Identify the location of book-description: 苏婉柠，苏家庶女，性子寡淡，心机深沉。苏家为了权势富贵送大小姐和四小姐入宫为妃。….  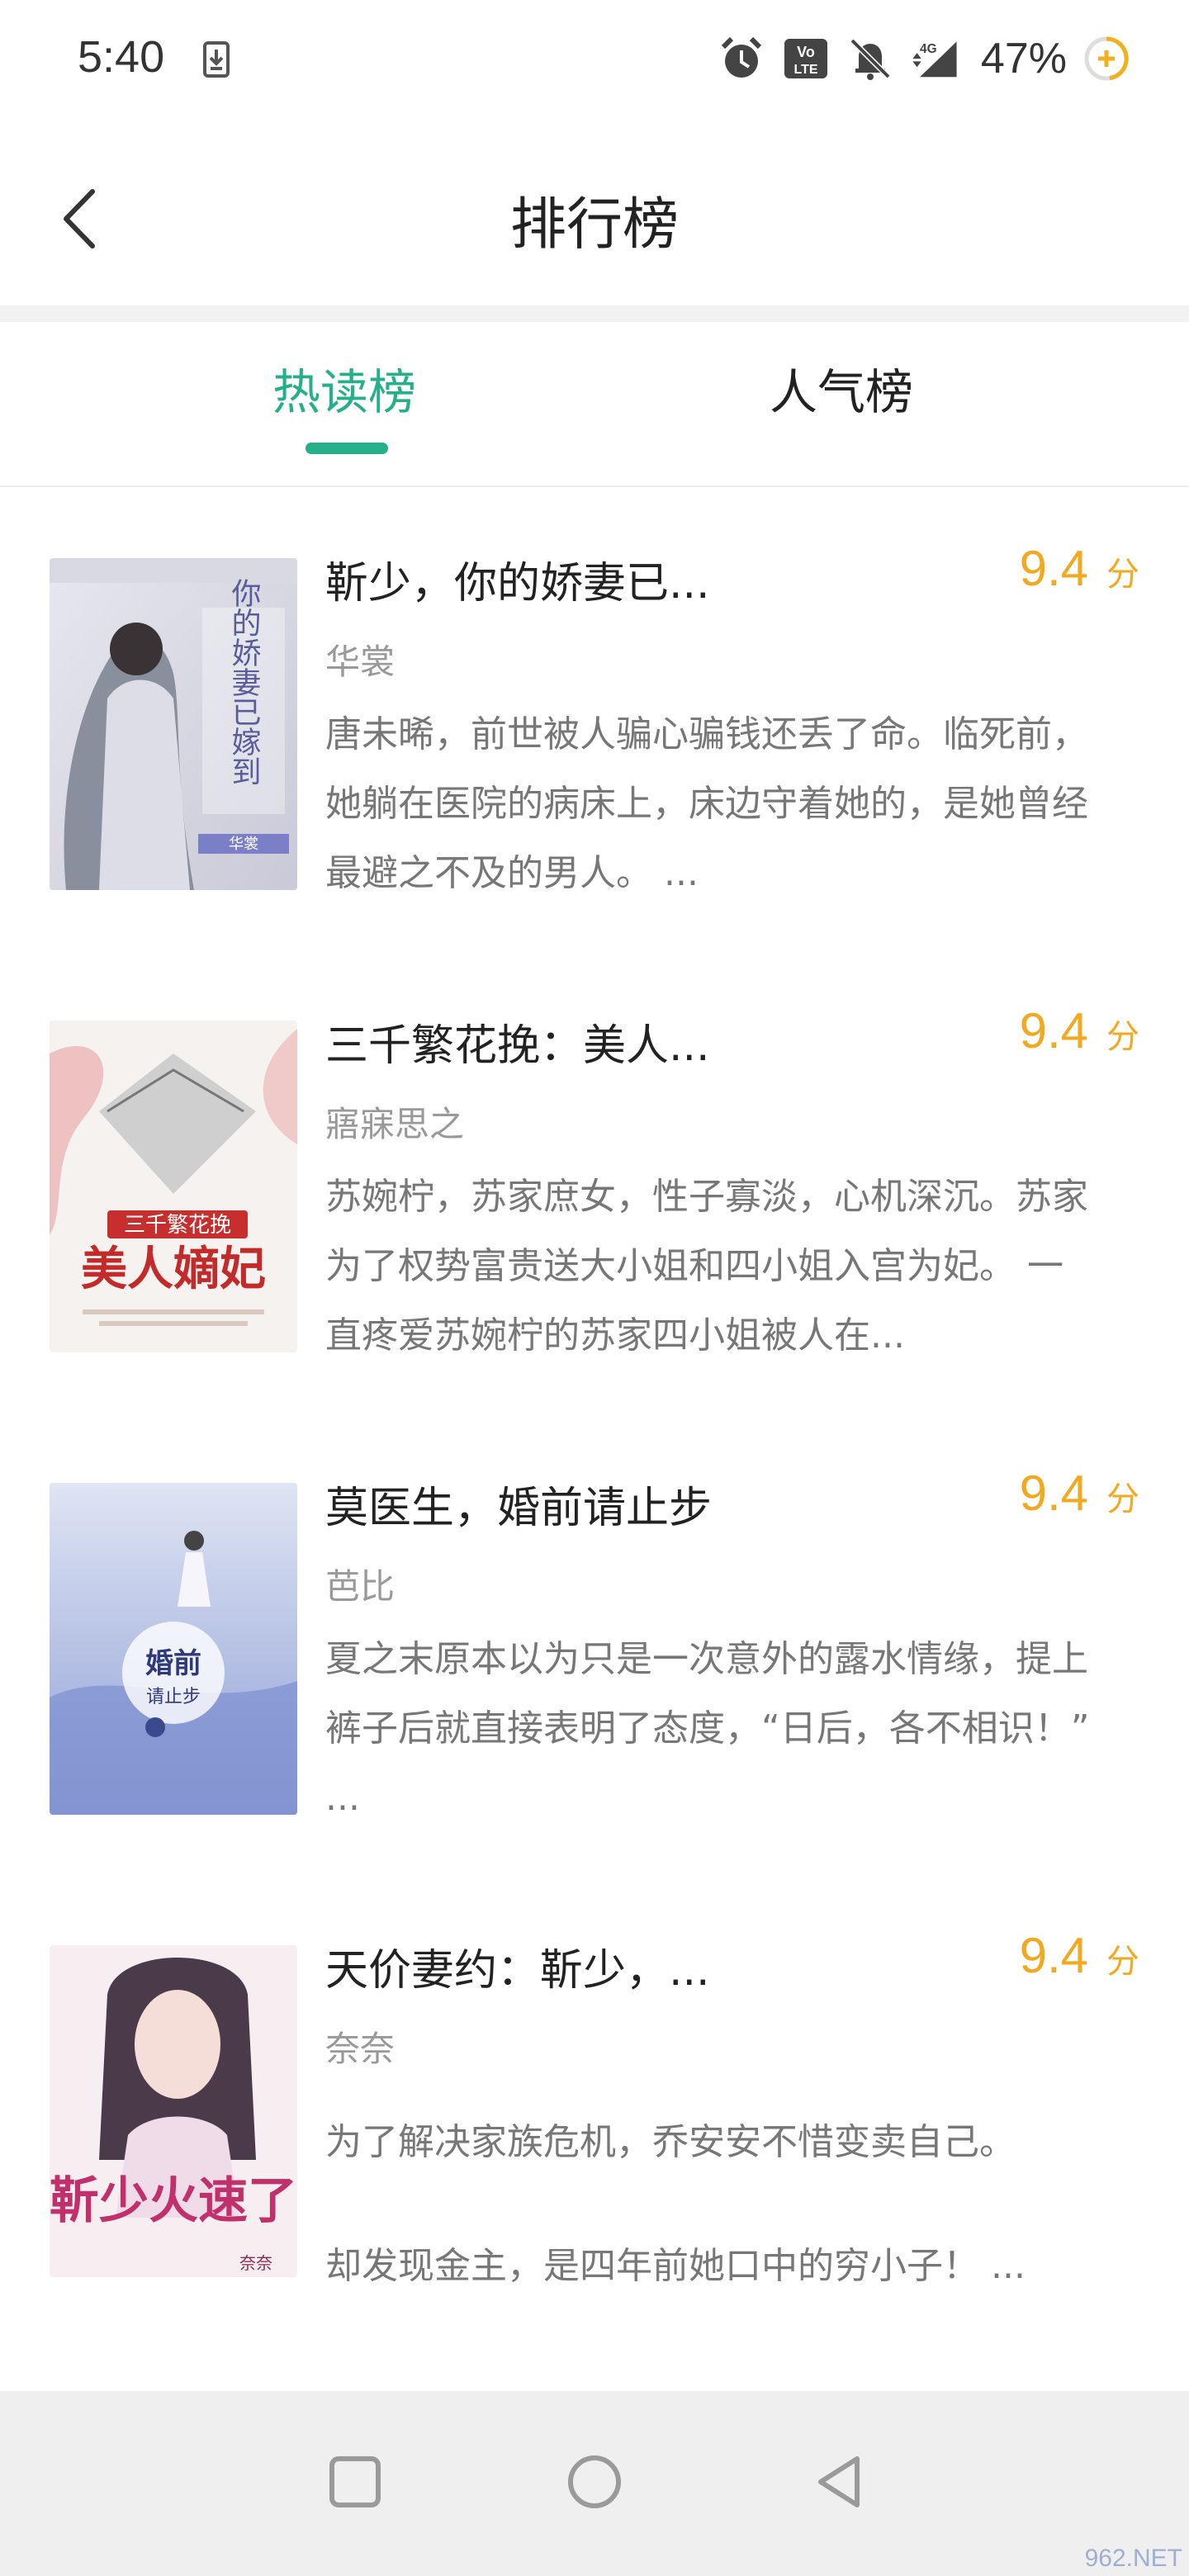
(706, 1266).